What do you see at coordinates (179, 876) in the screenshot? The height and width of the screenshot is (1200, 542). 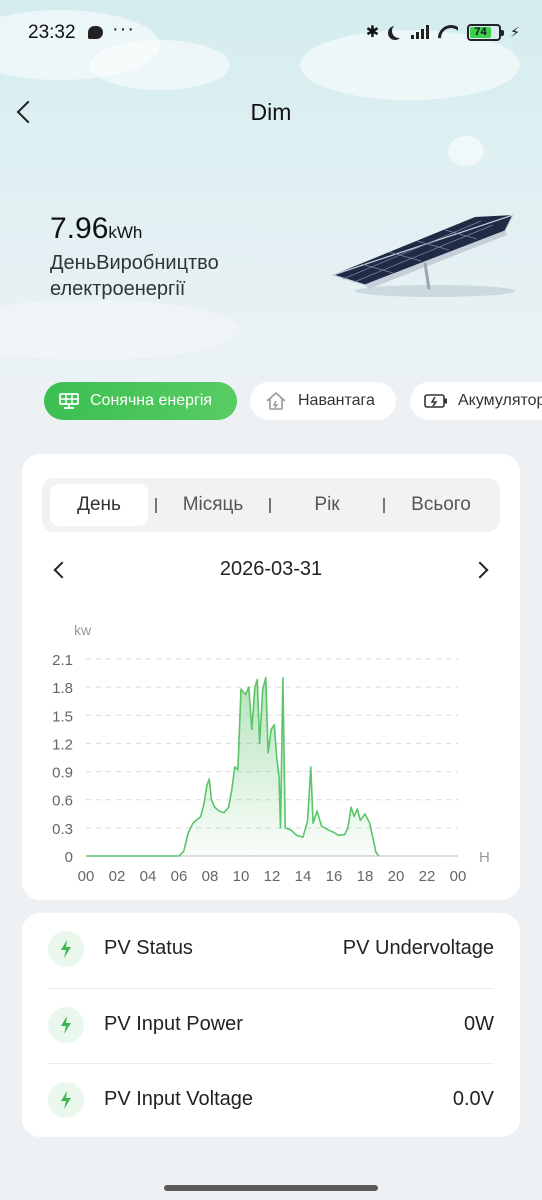 I see `x-tick-label: 06` at bounding box center [179, 876].